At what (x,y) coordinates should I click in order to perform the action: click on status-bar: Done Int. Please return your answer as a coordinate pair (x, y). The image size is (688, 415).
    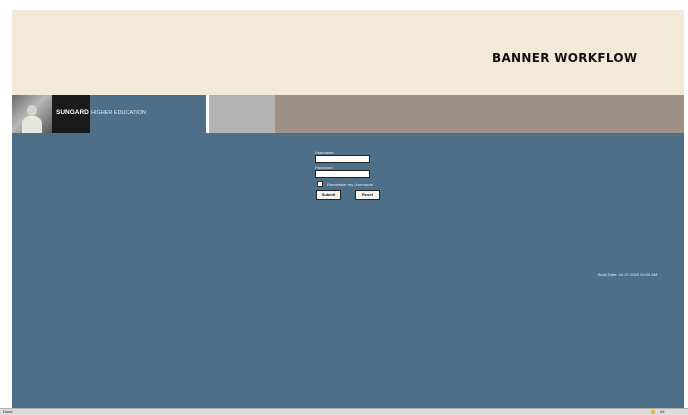
    Looking at the image, I should click on (344, 411).